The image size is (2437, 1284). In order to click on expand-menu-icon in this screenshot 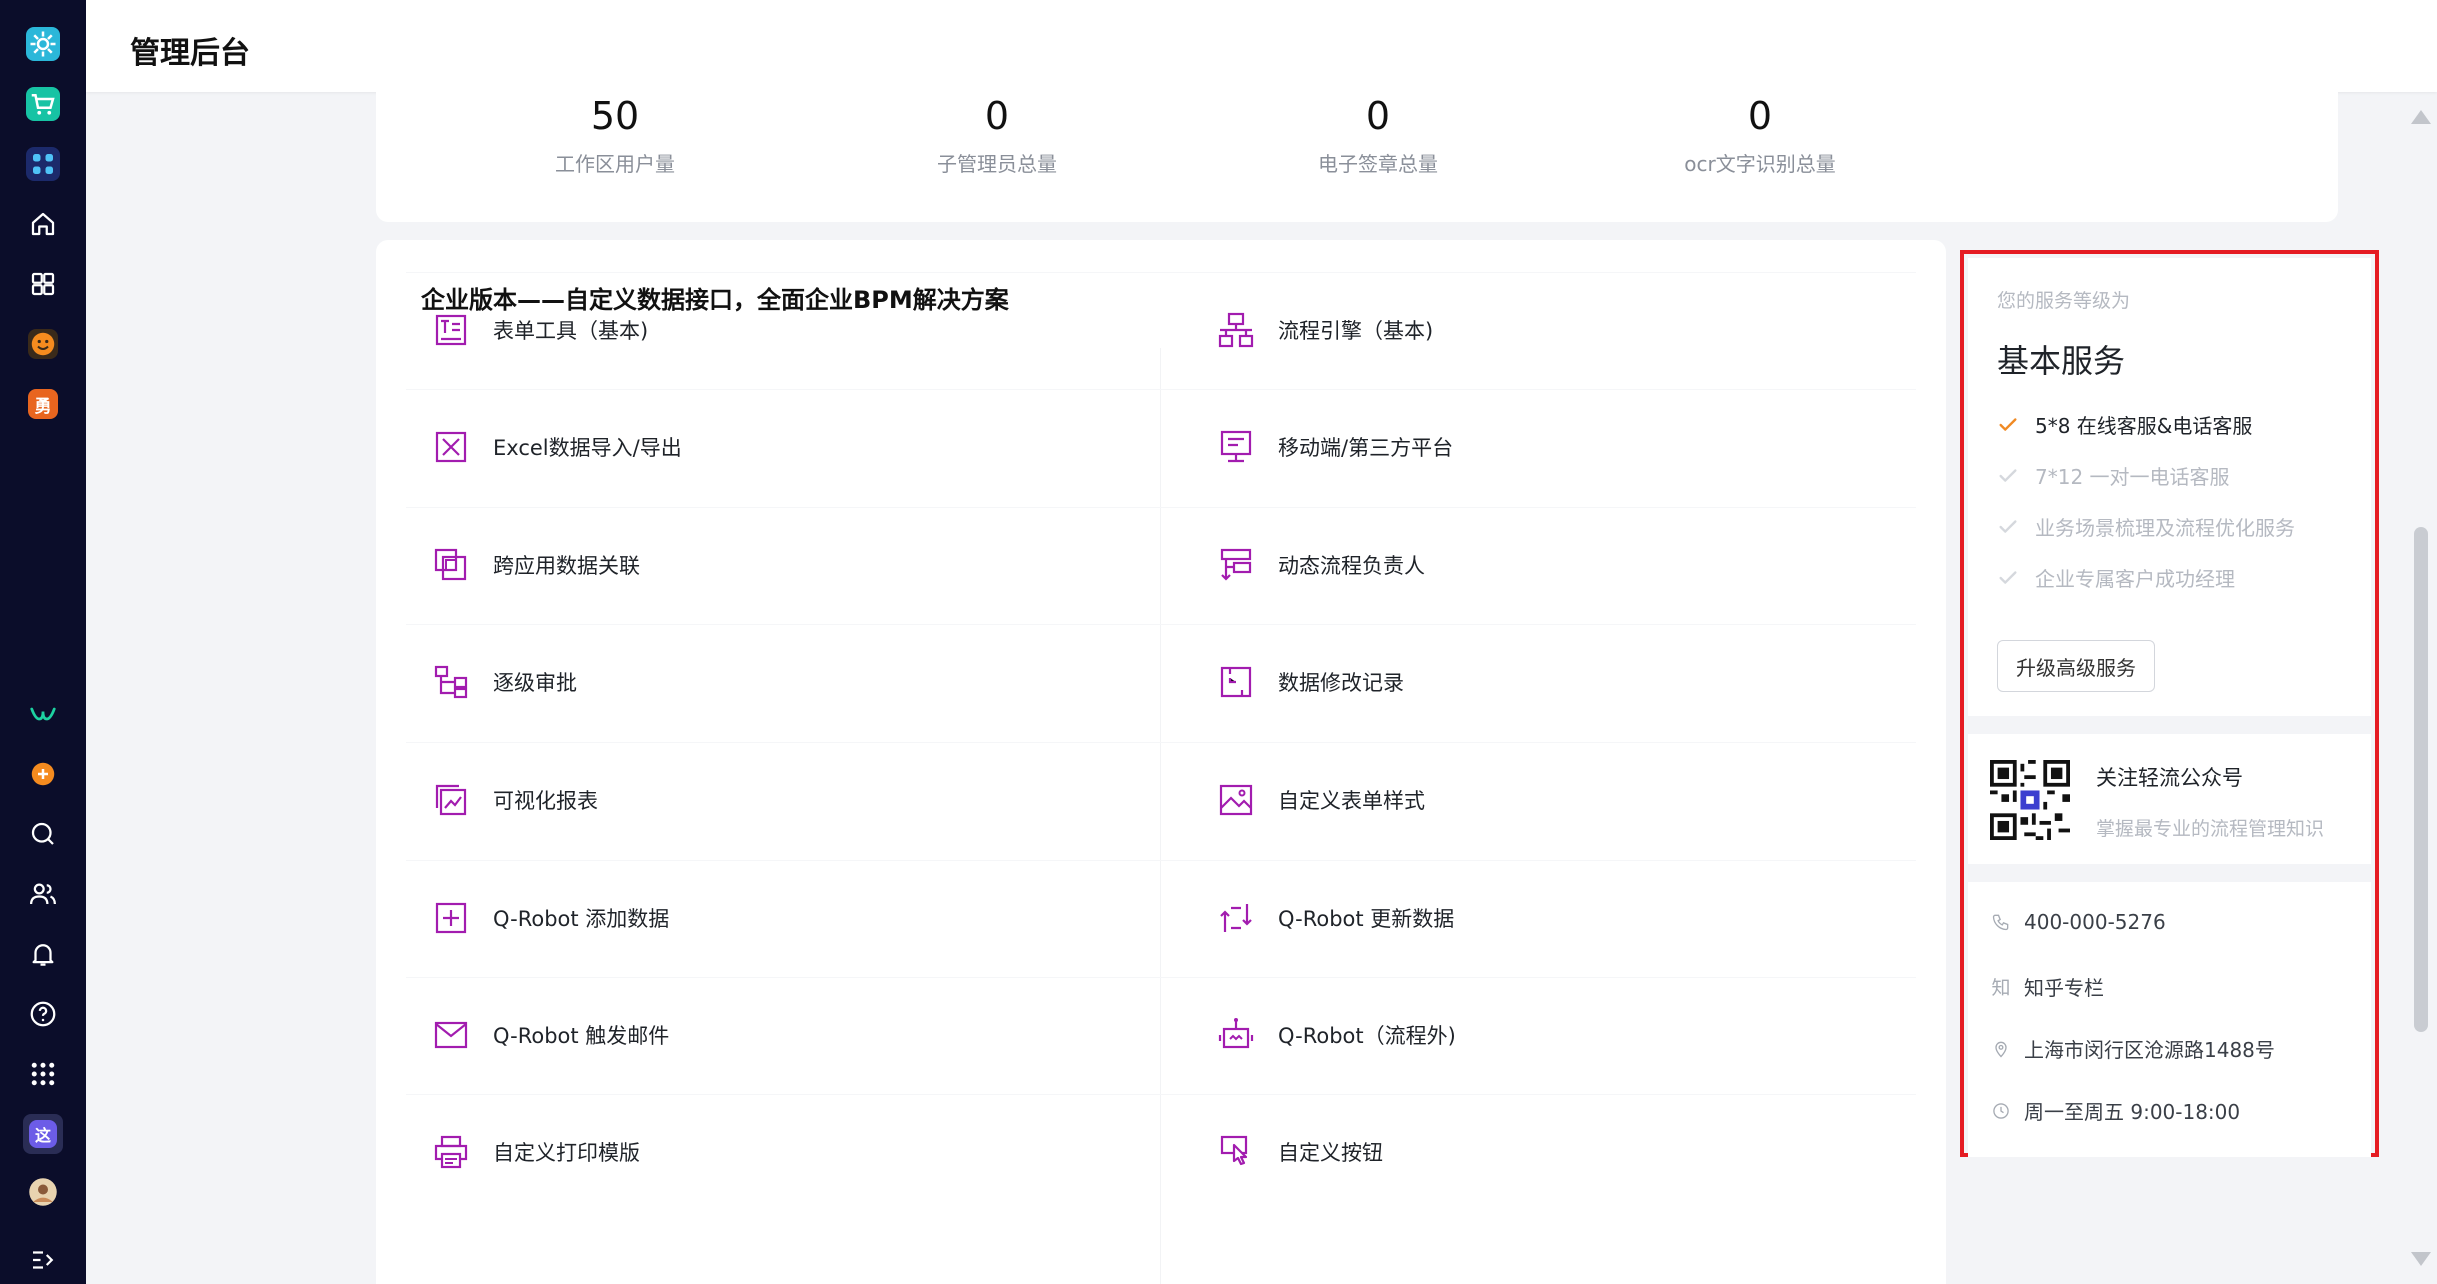, I will do `click(43, 1260)`.